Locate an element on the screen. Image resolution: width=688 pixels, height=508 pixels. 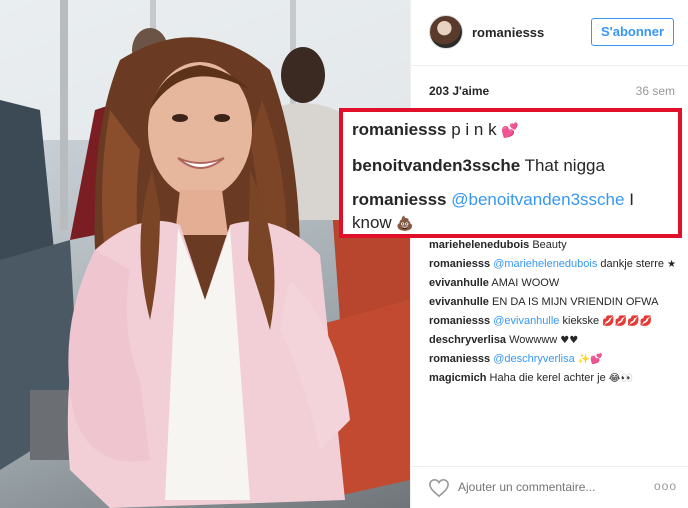
heart-emoji-icon: ♥♥ is located at coordinates (569, 340).